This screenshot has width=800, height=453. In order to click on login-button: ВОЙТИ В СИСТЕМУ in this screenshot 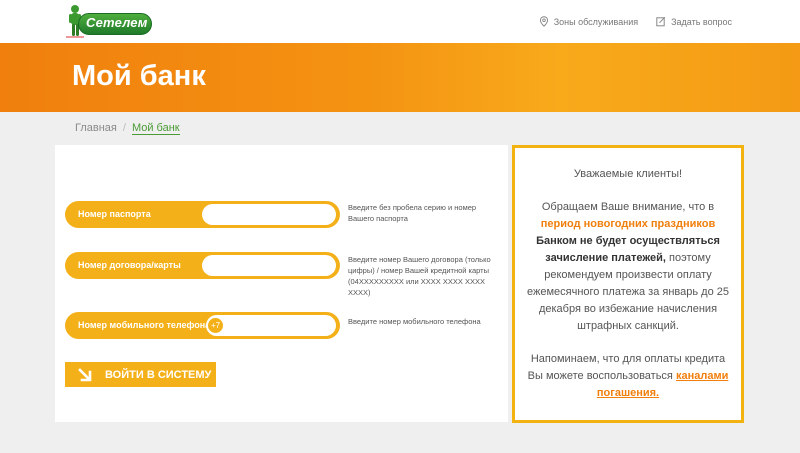, I will do `click(140, 374)`.